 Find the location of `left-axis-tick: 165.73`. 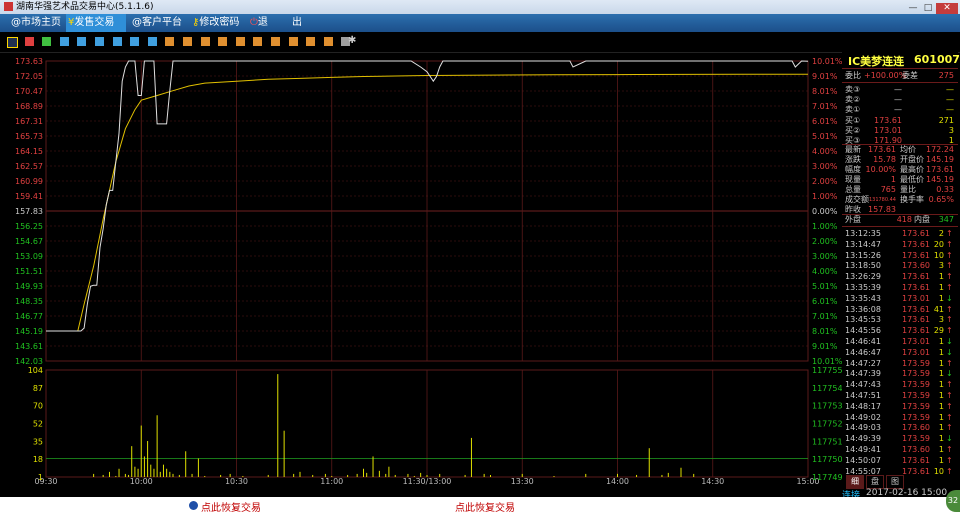

left-axis-tick: 165.73 is located at coordinates (29, 136).